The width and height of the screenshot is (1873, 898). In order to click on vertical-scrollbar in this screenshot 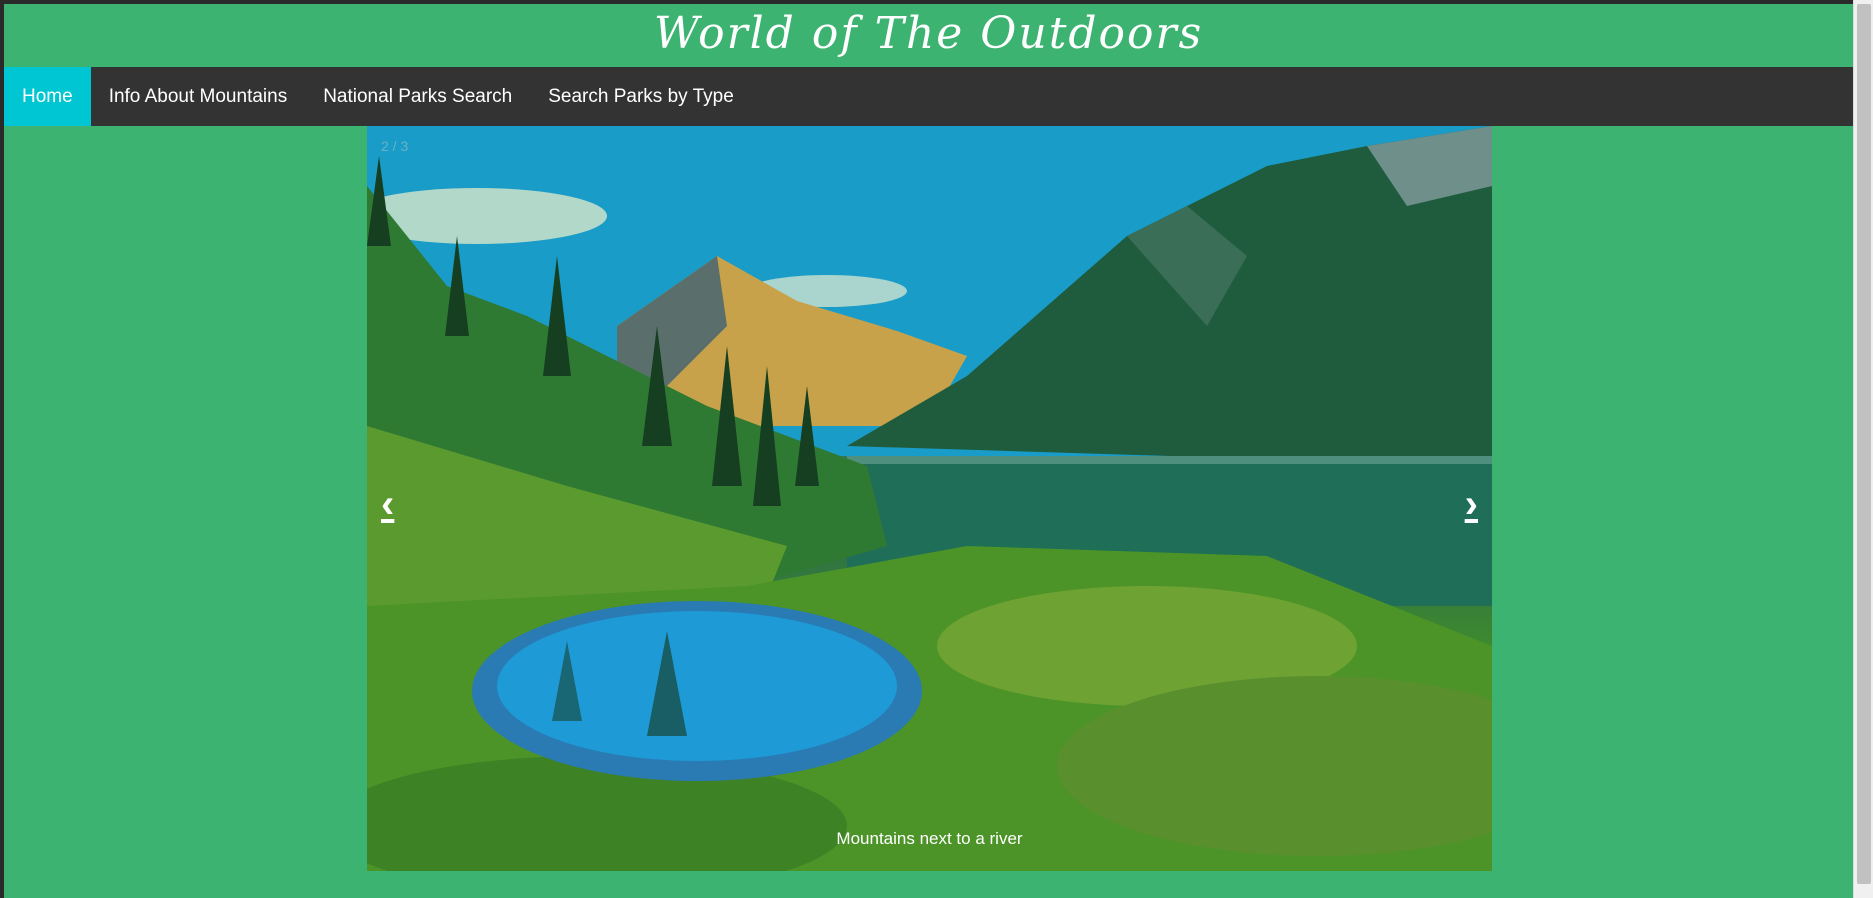, I will do `click(1863, 449)`.